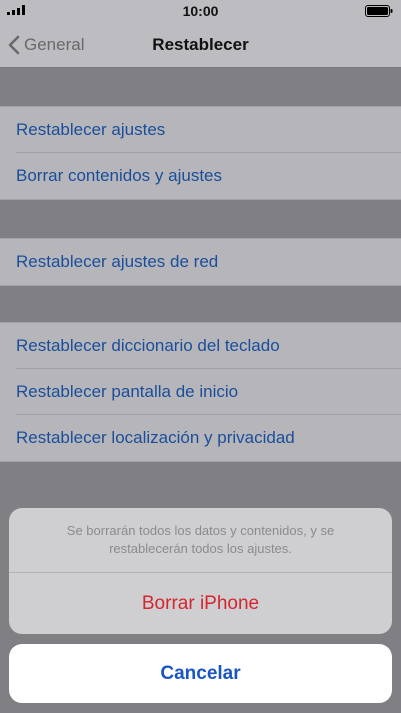 Image resolution: width=401 pixels, height=713 pixels. Describe the element at coordinates (91, 129) in the screenshot. I see `reset-settings-label: Restablecer ajustes` at that location.